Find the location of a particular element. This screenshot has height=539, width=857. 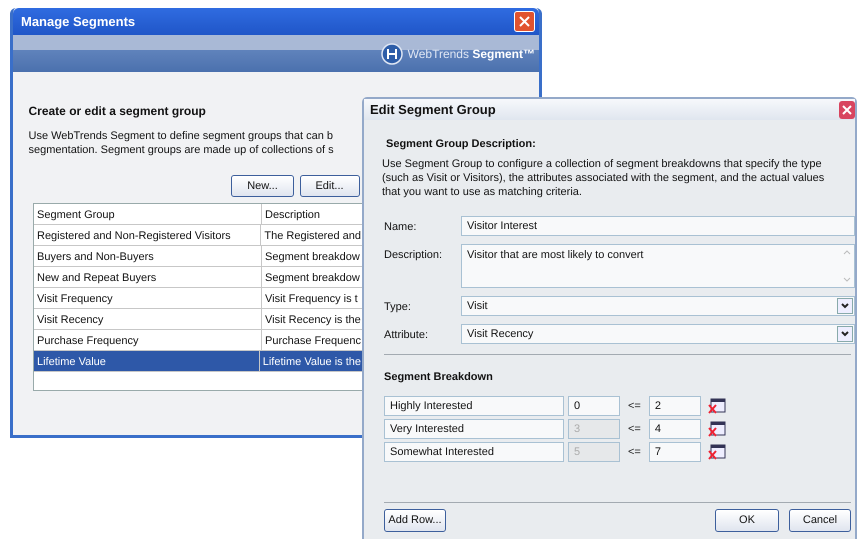

field-value: 5 is located at coordinates (577, 452).